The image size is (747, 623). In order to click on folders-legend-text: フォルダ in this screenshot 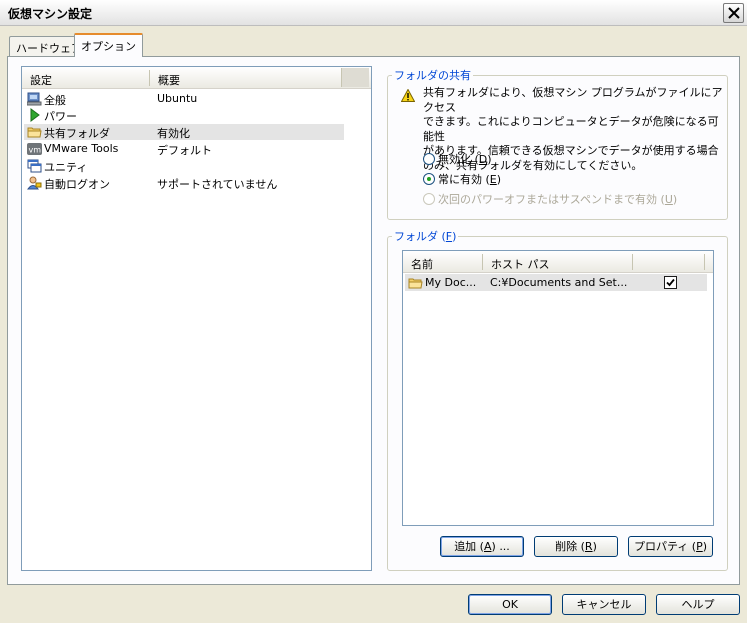, I will do `click(416, 236)`.